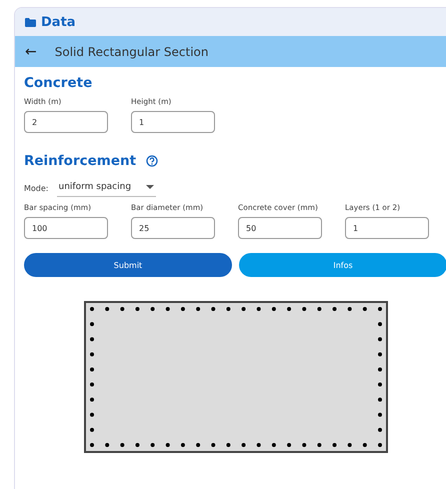 This screenshot has width=446, height=489. Describe the element at coordinates (58, 22) in the screenshot. I see `panel-title: Data` at that location.